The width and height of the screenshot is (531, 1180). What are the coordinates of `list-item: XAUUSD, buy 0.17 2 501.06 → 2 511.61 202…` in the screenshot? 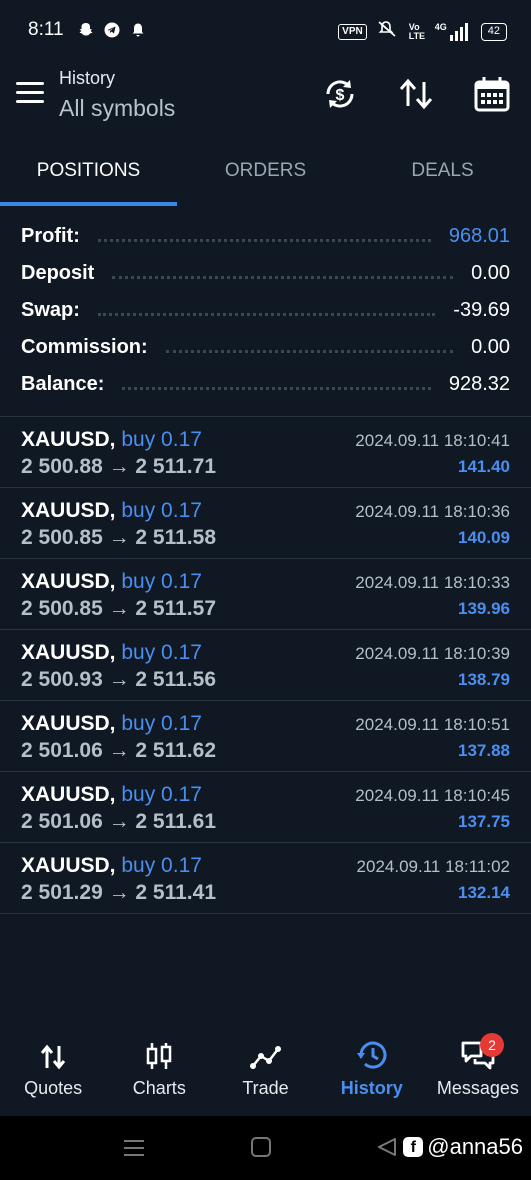 It's located at (265, 807).